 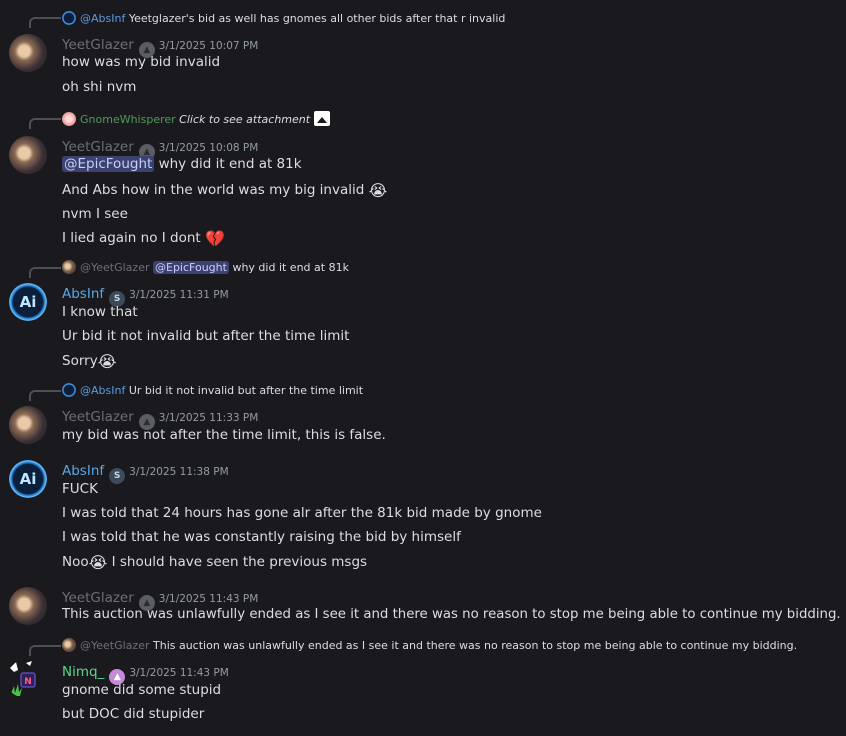 I want to click on message-text: I lied again no I dont, so click(x=131, y=238).